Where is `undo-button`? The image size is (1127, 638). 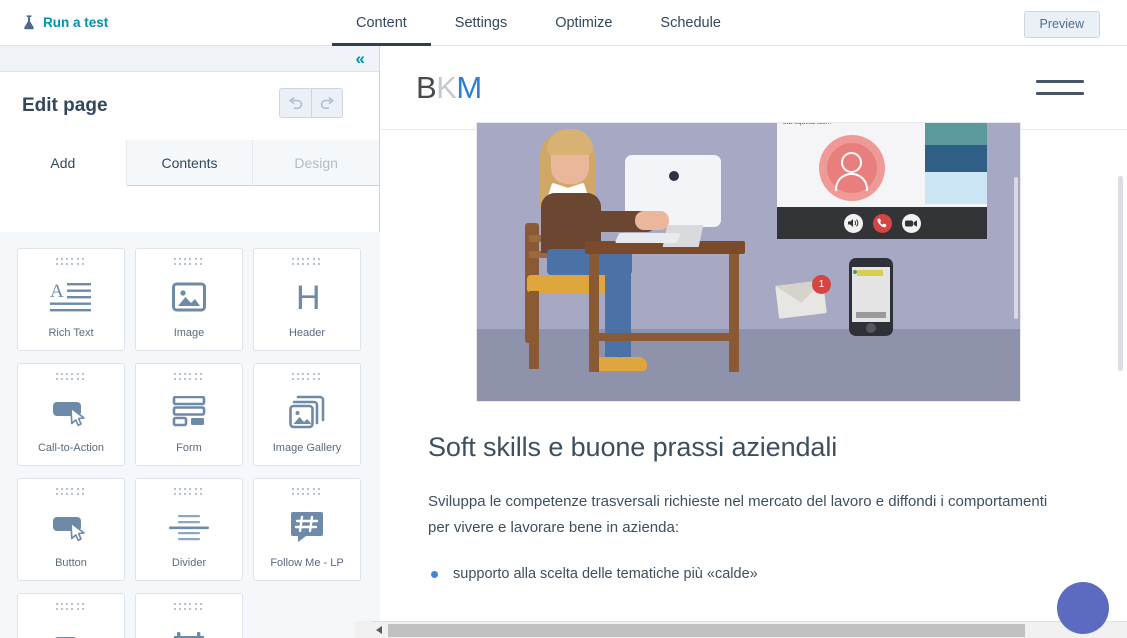 undo-button is located at coordinates (295, 103).